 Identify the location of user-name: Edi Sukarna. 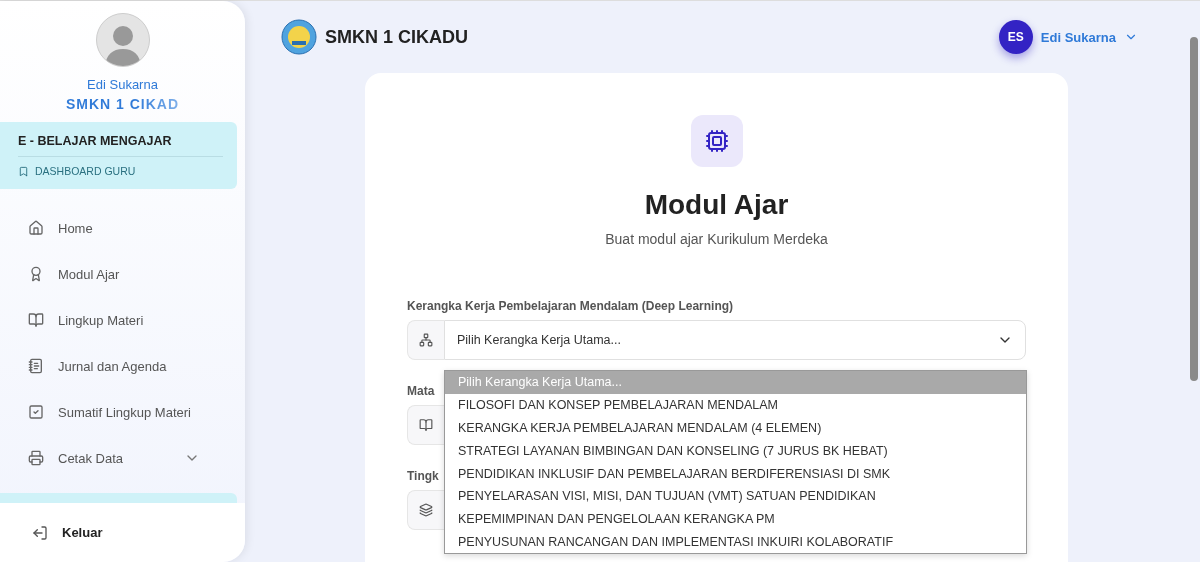
(122, 84).